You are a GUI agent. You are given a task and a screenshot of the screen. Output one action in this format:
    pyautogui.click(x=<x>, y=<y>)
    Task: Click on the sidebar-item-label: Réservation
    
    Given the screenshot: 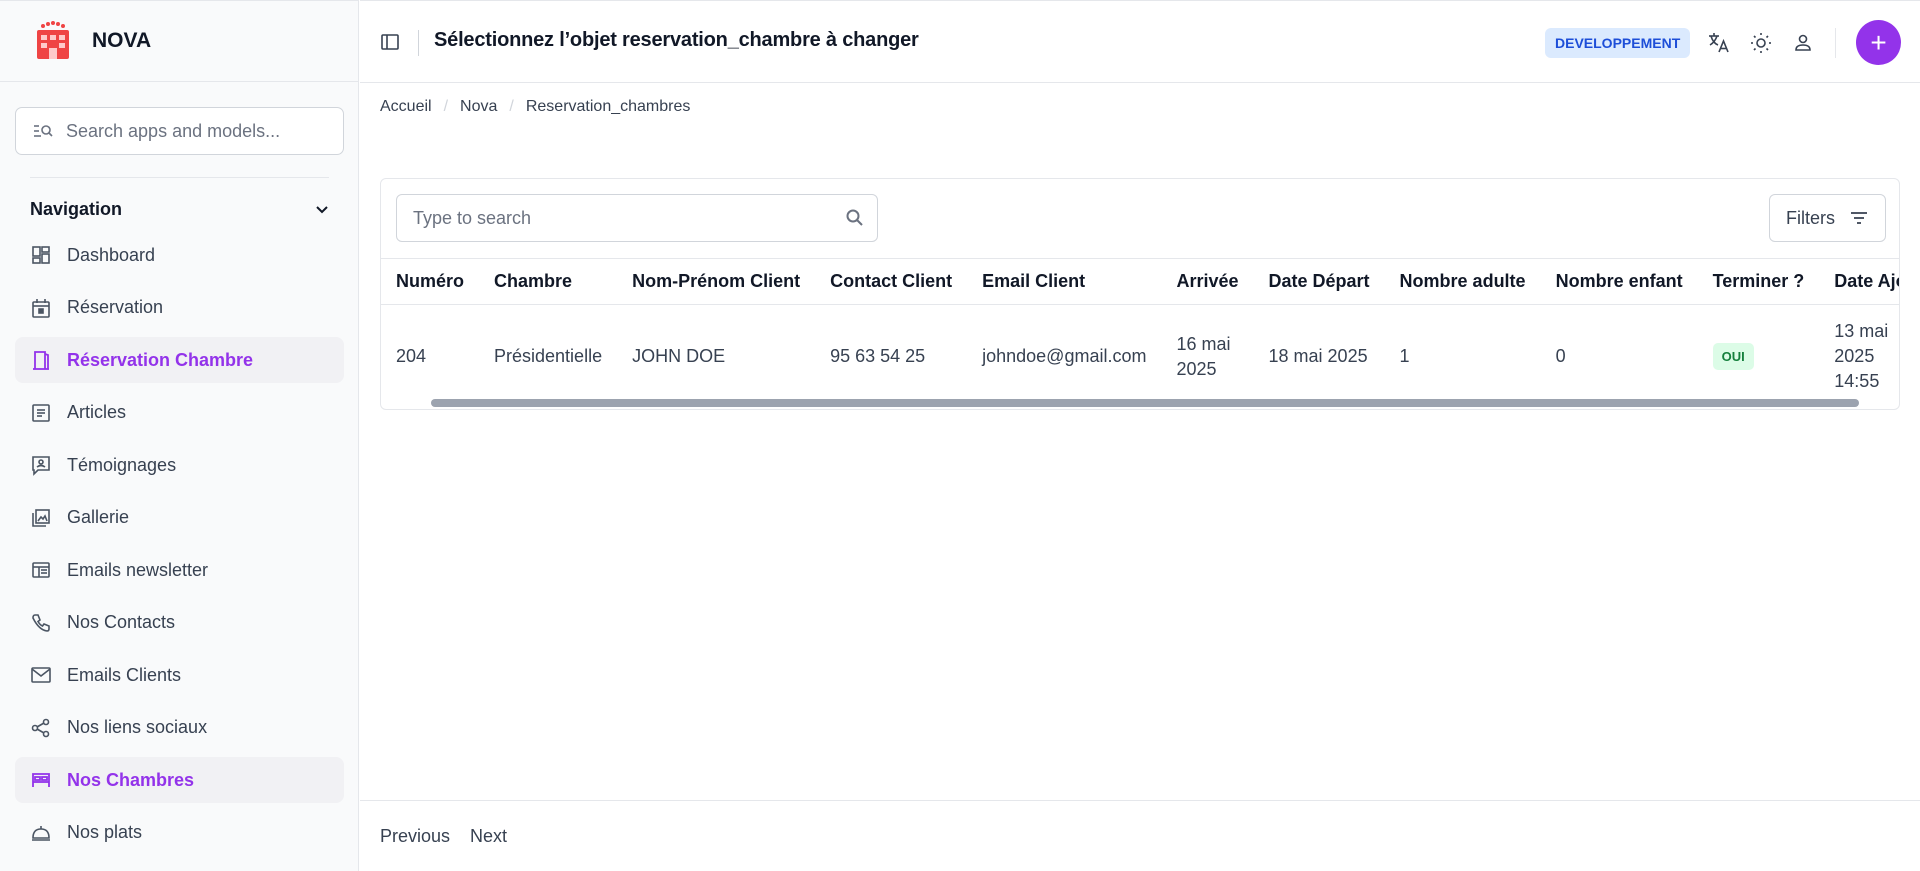 What is the action you would take?
    pyautogui.click(x=115, y=307)
    